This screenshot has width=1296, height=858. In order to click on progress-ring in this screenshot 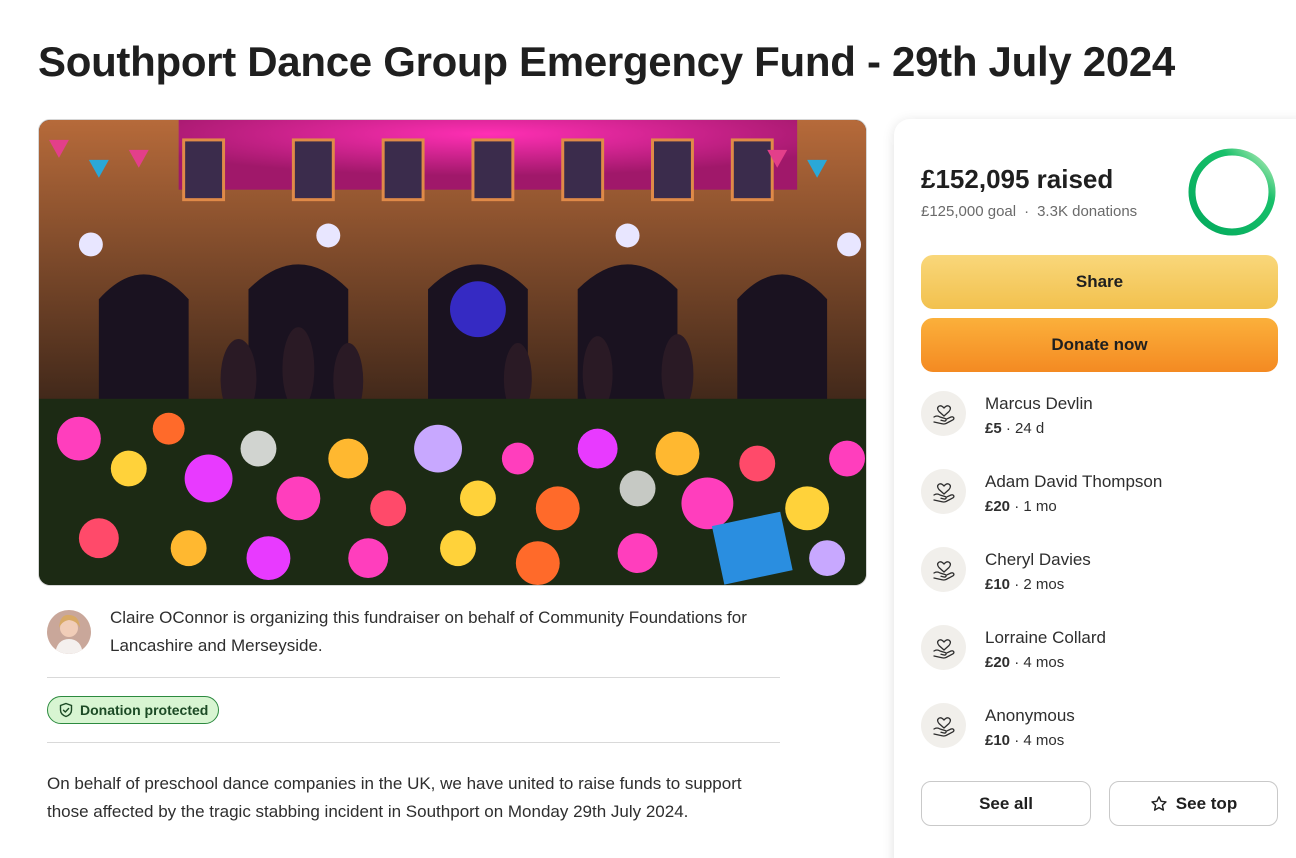, I will do `click(1232, 192)`.